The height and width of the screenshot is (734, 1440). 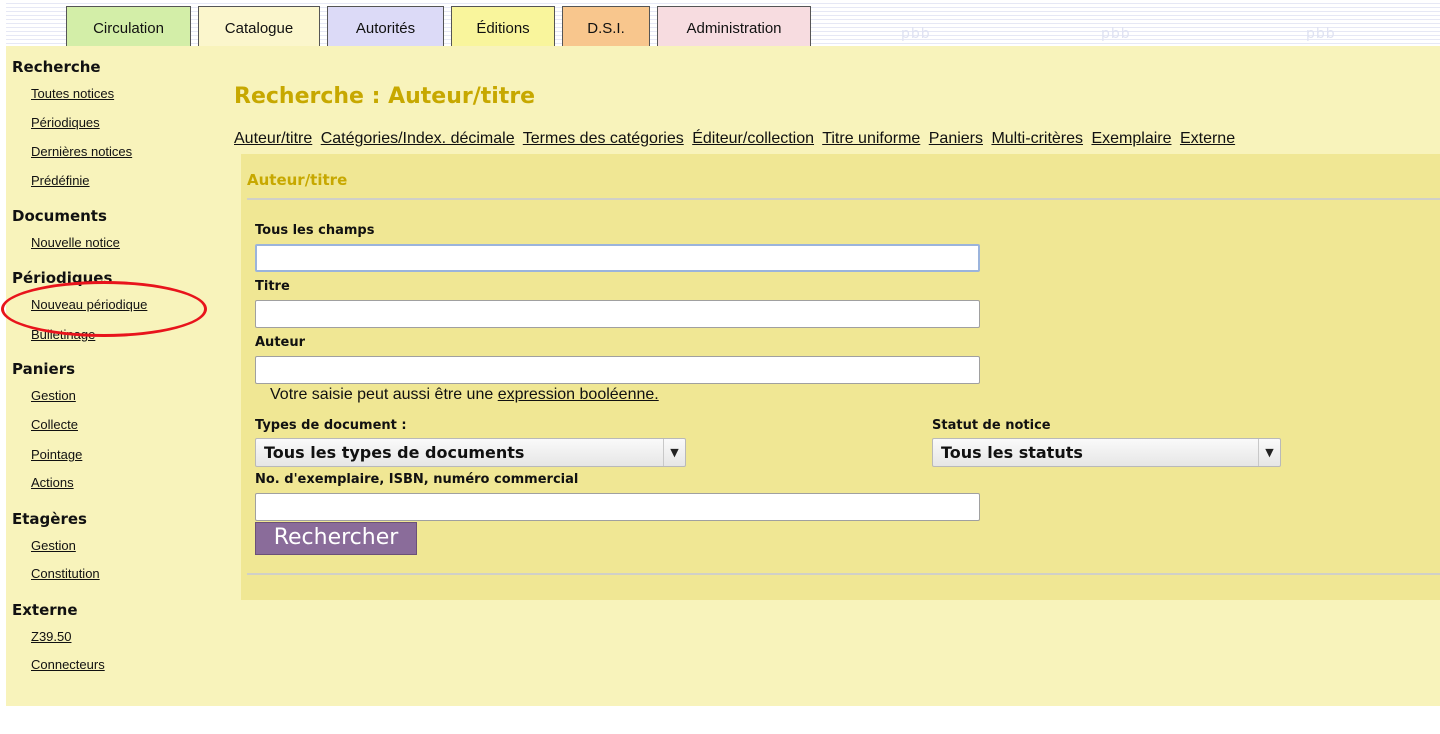 I want to click on sidebar-section-etageres: Etagères, so click(x=49, y=519).